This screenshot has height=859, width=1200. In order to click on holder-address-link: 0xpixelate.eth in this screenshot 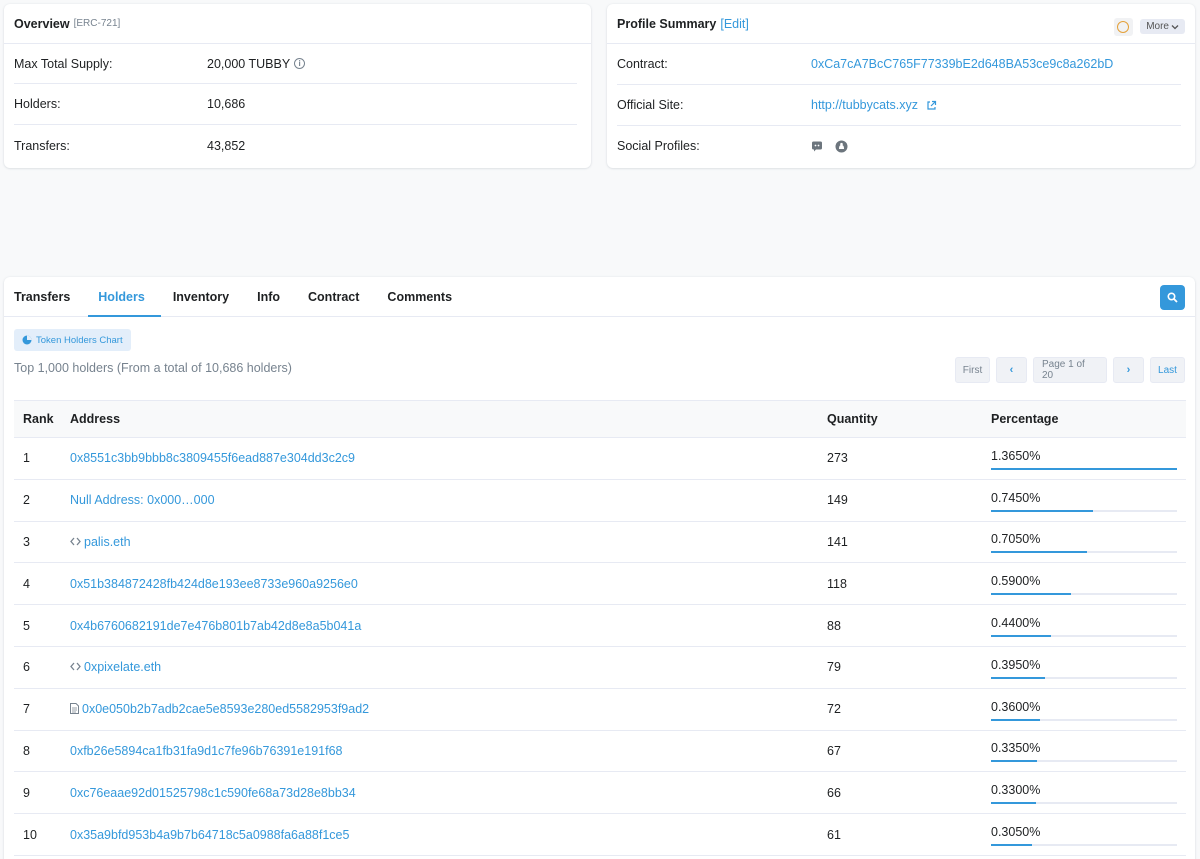, I will do `click(122, 667)`.